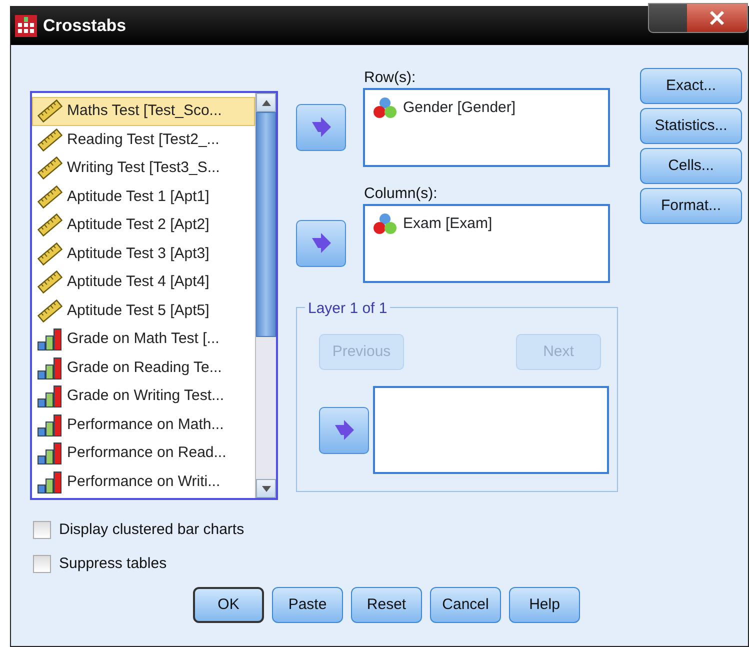 This screenshot has height=647, width=749. I want to click on columns-box: Exam [Exam], so click(486, 243).